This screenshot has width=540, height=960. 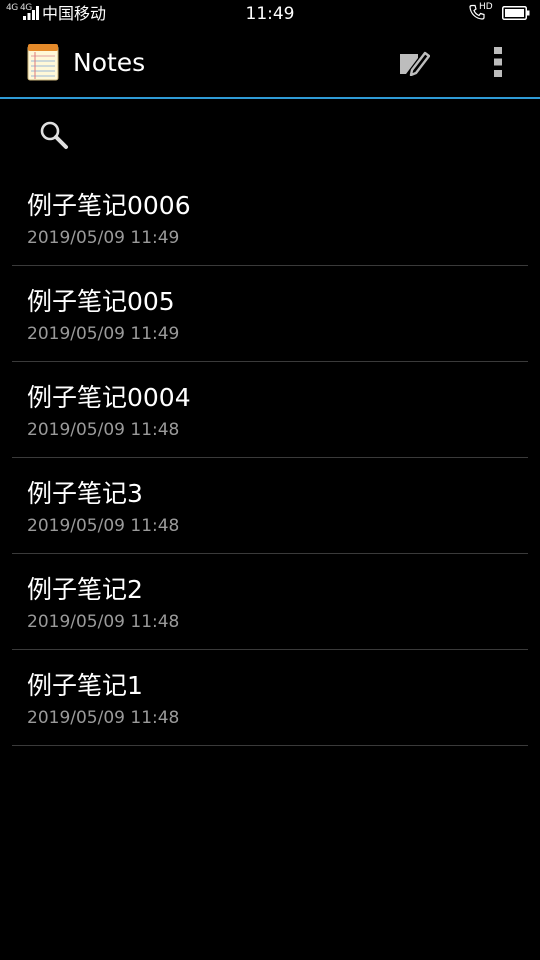 What do you see at coordinates (109, 62) in the screenshot?
I see `app-title: Notes` at bounding box center [109, 62].